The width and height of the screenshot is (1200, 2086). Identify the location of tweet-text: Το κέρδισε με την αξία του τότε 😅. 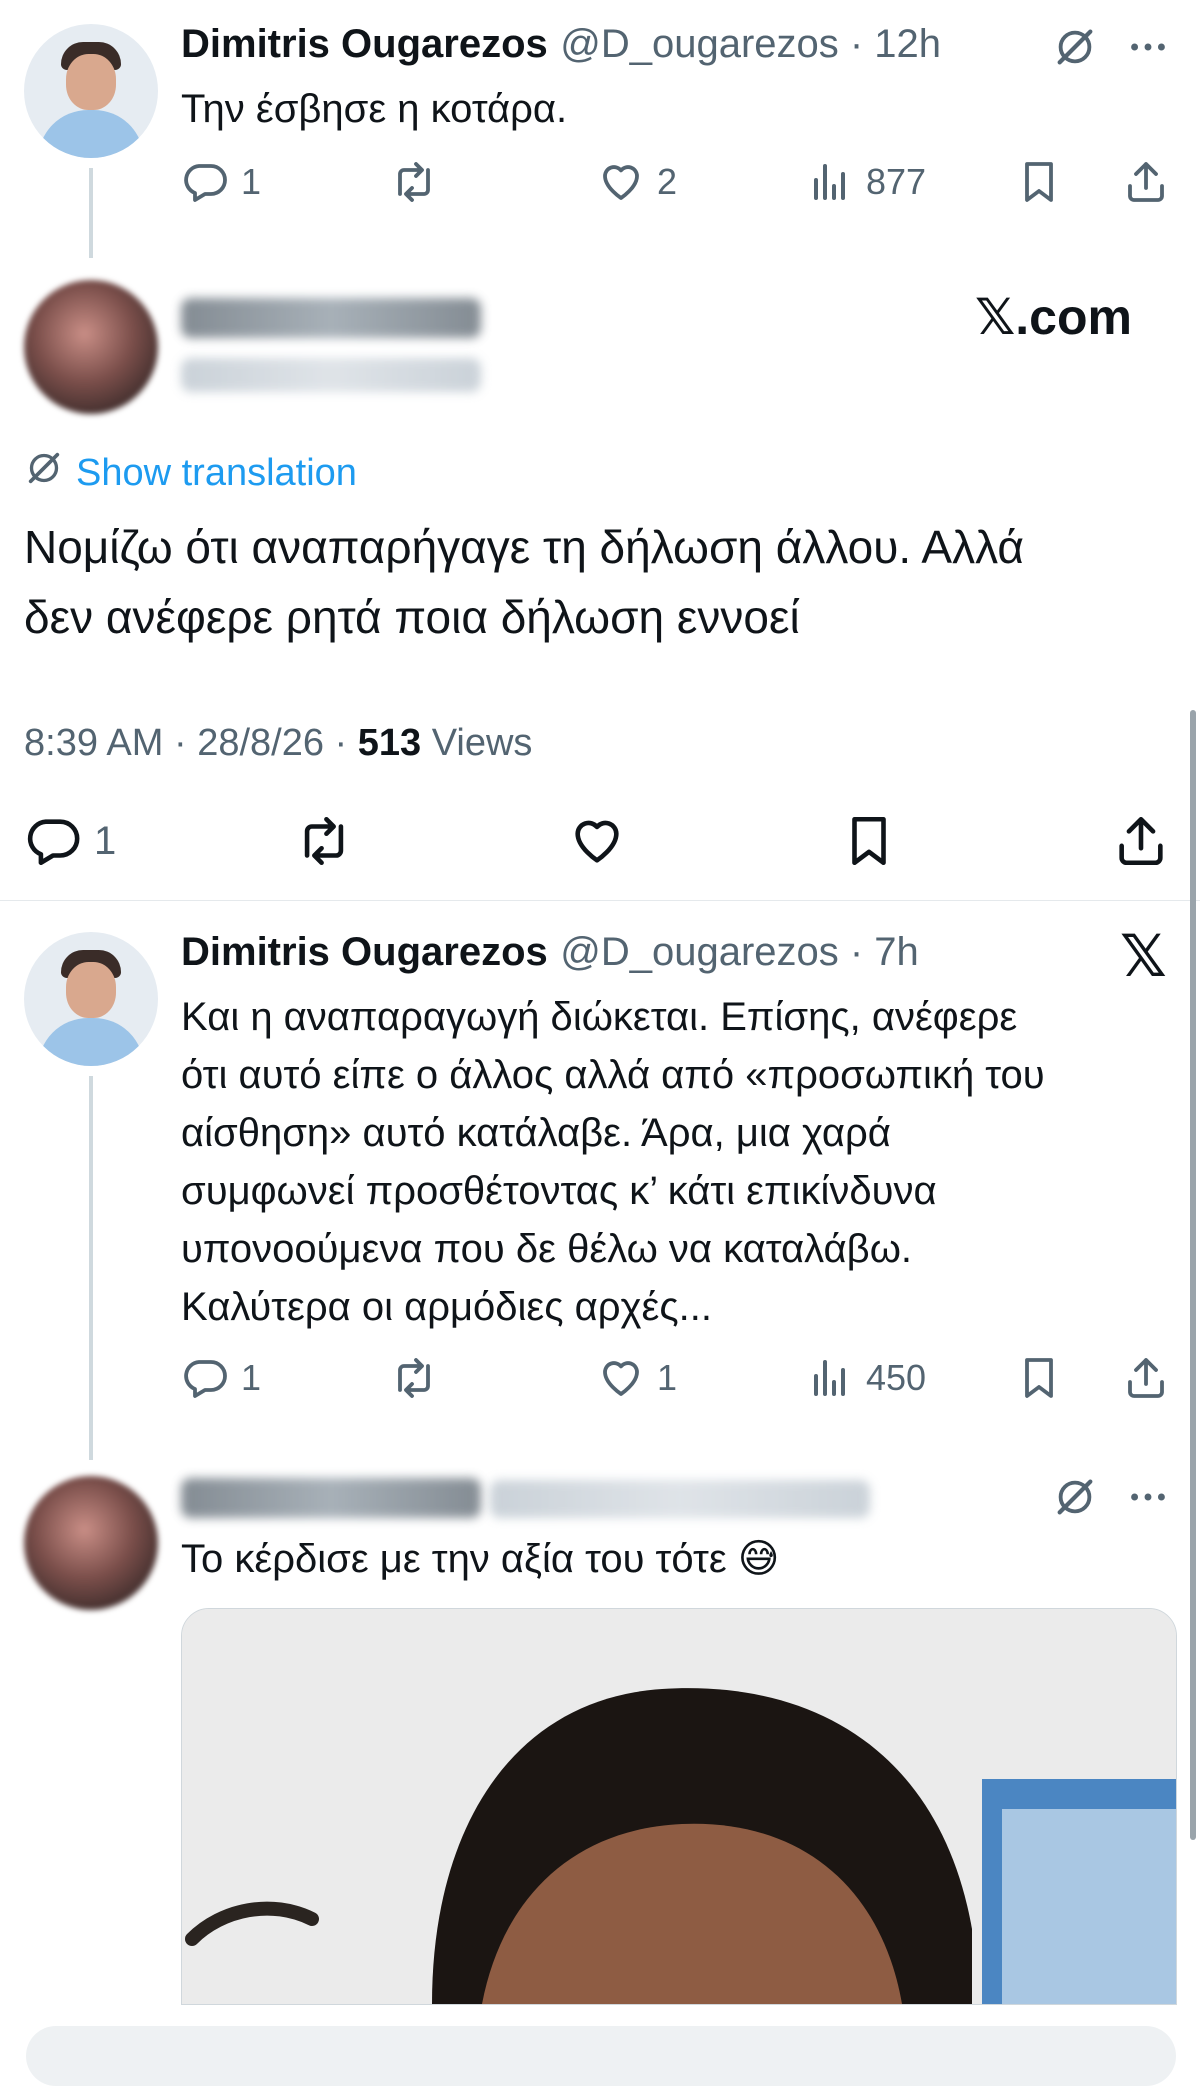
(480, 1559).